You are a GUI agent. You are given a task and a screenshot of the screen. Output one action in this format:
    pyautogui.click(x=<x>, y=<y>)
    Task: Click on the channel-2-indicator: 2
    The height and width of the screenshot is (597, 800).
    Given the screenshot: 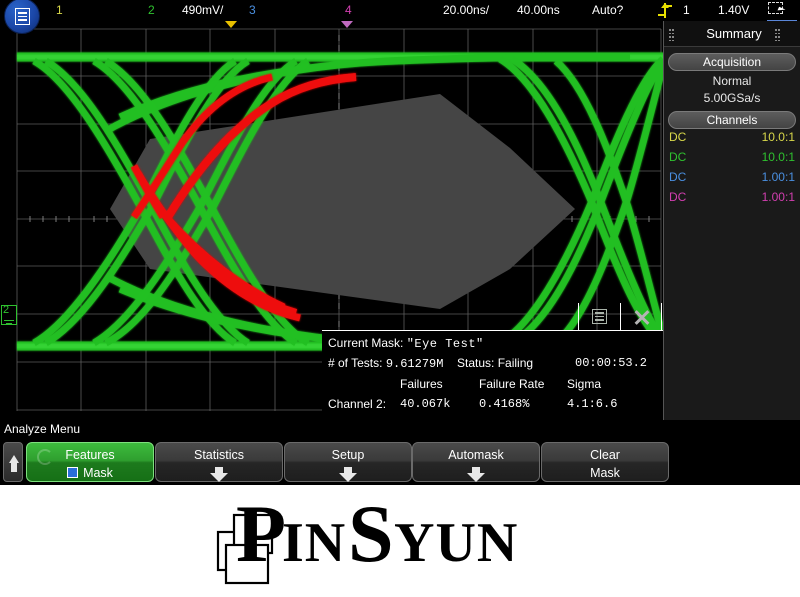 What is the action you would take?
    pyautogui.click(x=151, y=10)
    